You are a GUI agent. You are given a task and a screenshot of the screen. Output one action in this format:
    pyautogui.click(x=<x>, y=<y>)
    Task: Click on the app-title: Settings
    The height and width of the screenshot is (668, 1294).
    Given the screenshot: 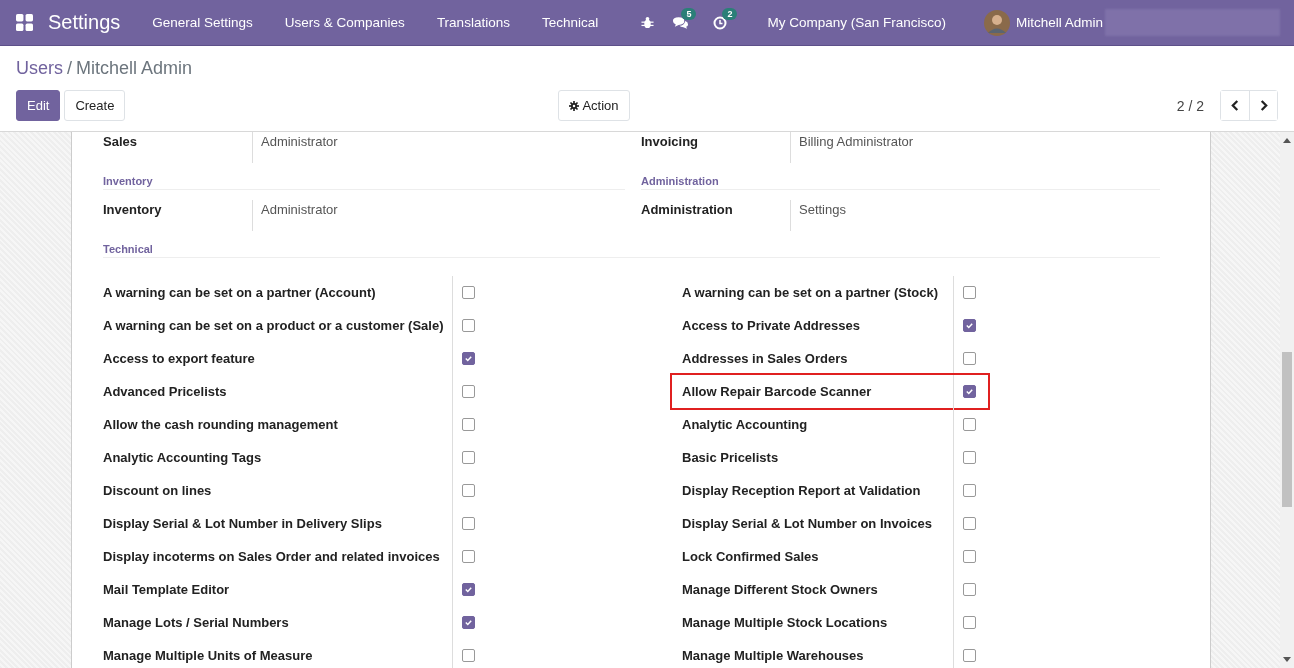 What is the action you would take?
    pyautogui.click(x=84, y=22)
    